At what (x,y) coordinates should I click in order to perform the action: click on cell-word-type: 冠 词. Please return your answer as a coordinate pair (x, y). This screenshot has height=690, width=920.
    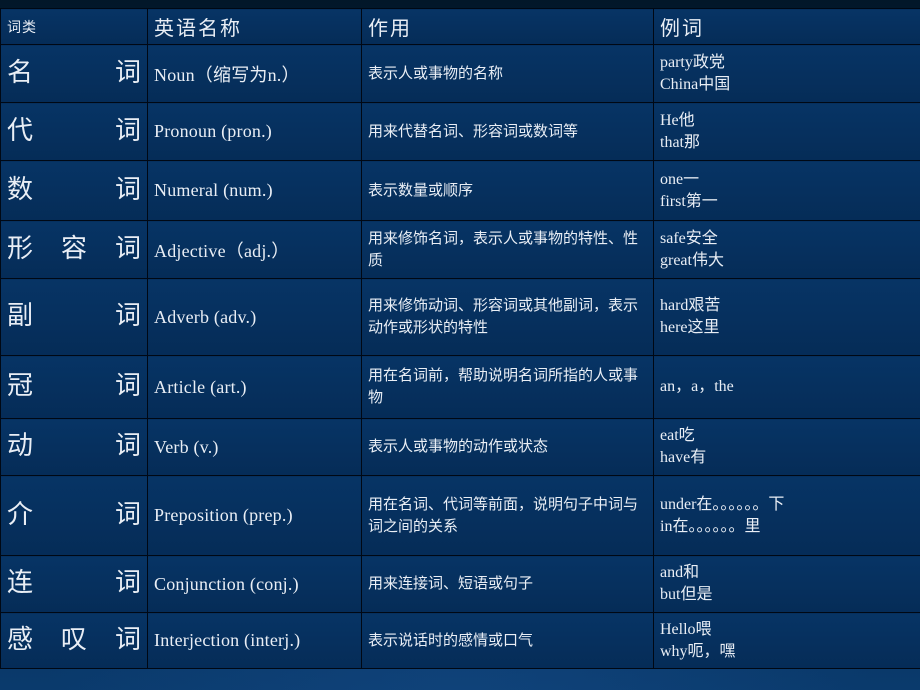
    Looking at the image, I should click on (74, 387).